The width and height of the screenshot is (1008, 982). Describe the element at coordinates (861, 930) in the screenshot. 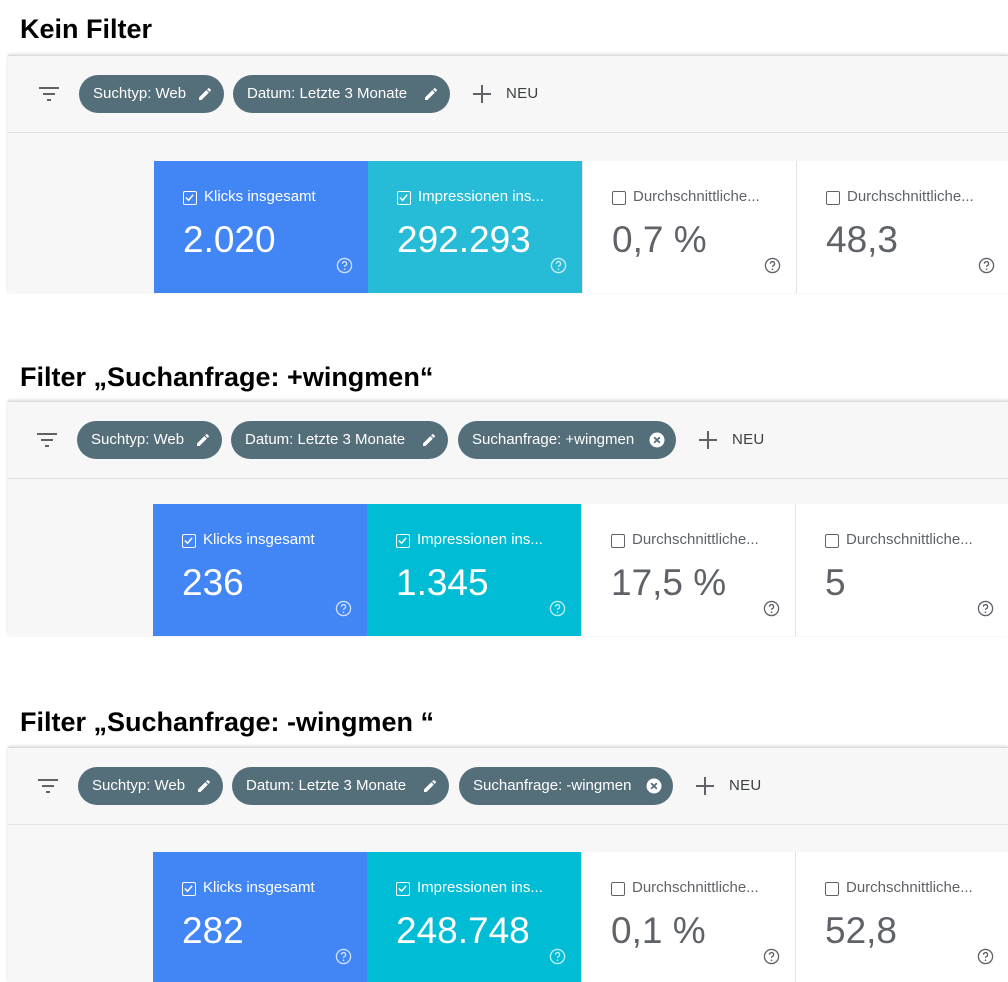

I see `metric-value: 52,8` at that location.